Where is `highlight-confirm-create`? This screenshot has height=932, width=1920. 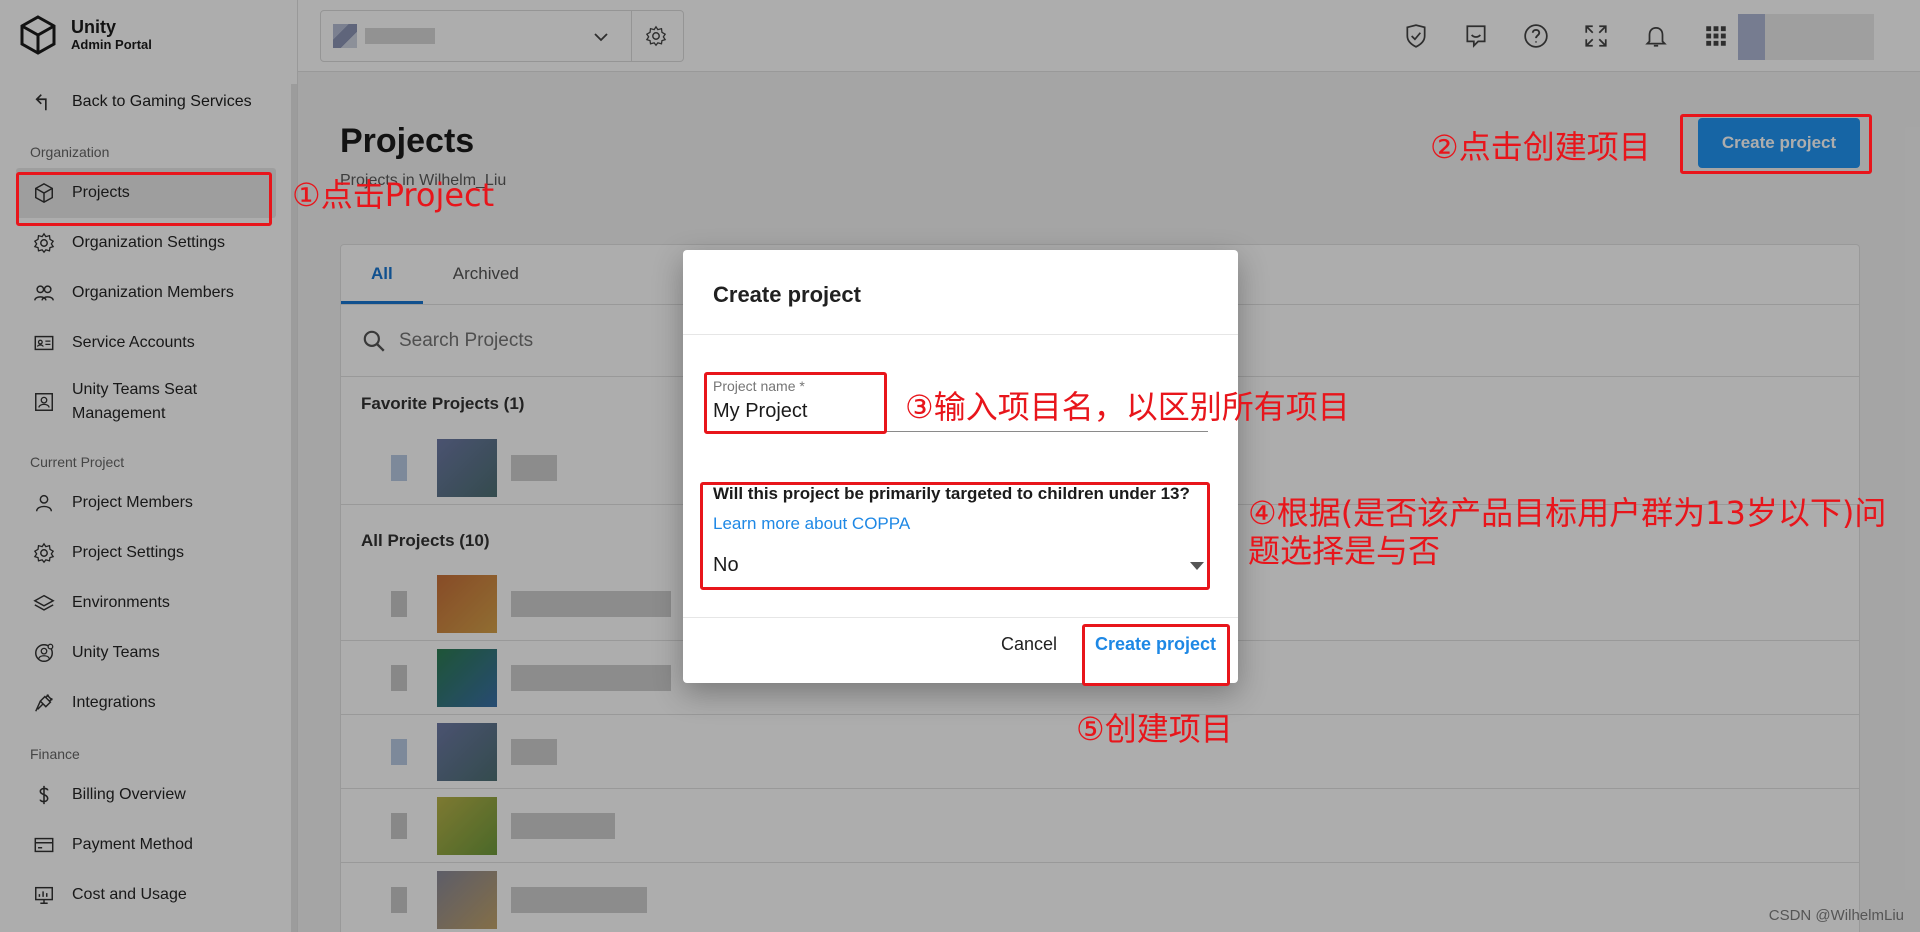
highlight-confirm-create is located at coordinates (1156, 655).